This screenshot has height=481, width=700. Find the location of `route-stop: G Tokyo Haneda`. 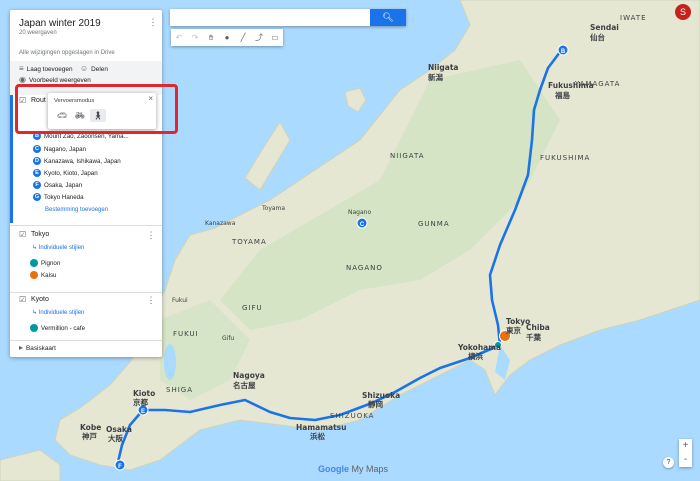

route-stop: G Tokyo Haneda is located at coordinates (58, 197).